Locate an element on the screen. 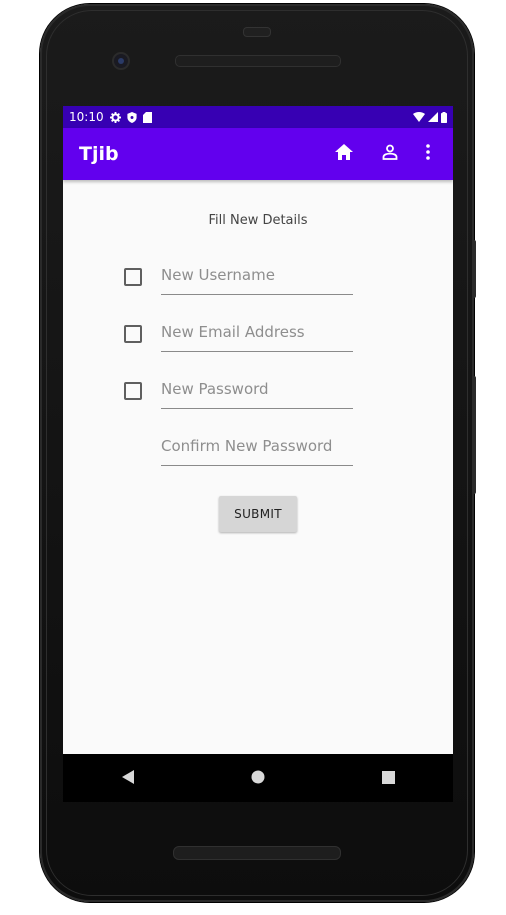  person-icon is located at coordinates (390, 154).